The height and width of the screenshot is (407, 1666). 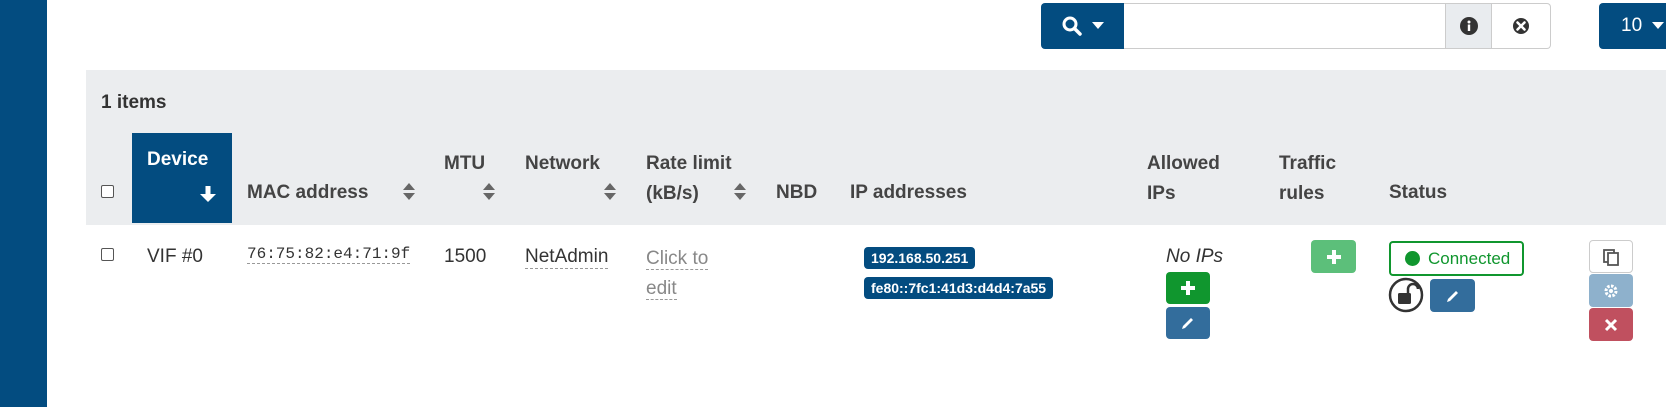 What do you see at coordinates (1406, 295) in the screenshot?
I see `unlock-icon` at bounding box center [1406, 295].